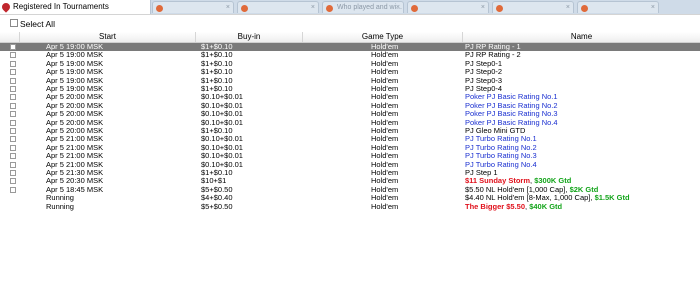 Image resolution: width=700 pixels, height=299 pixels. Describe the element at coordinates (108, 37) in the screenshot. I see `column-header-start: Start` at that location.